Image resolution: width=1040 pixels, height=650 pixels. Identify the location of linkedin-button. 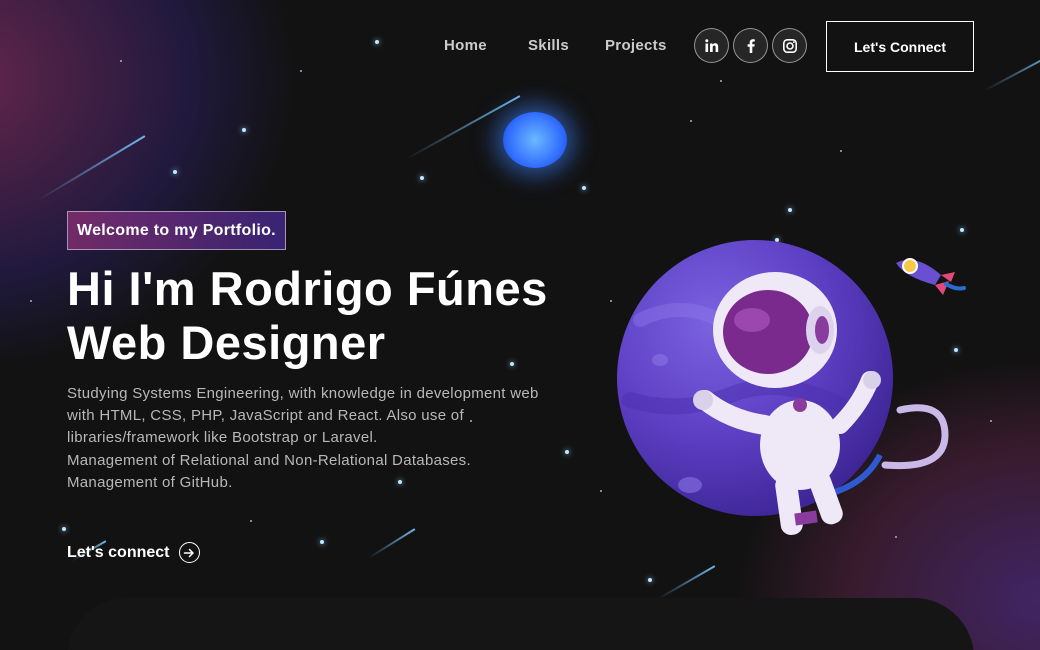
(711, 45).